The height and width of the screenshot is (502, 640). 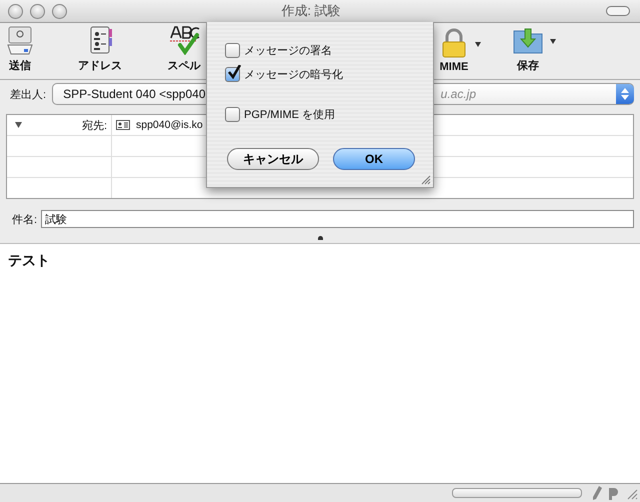 I want to click on stepper-icon, so click(x=625, y=94).